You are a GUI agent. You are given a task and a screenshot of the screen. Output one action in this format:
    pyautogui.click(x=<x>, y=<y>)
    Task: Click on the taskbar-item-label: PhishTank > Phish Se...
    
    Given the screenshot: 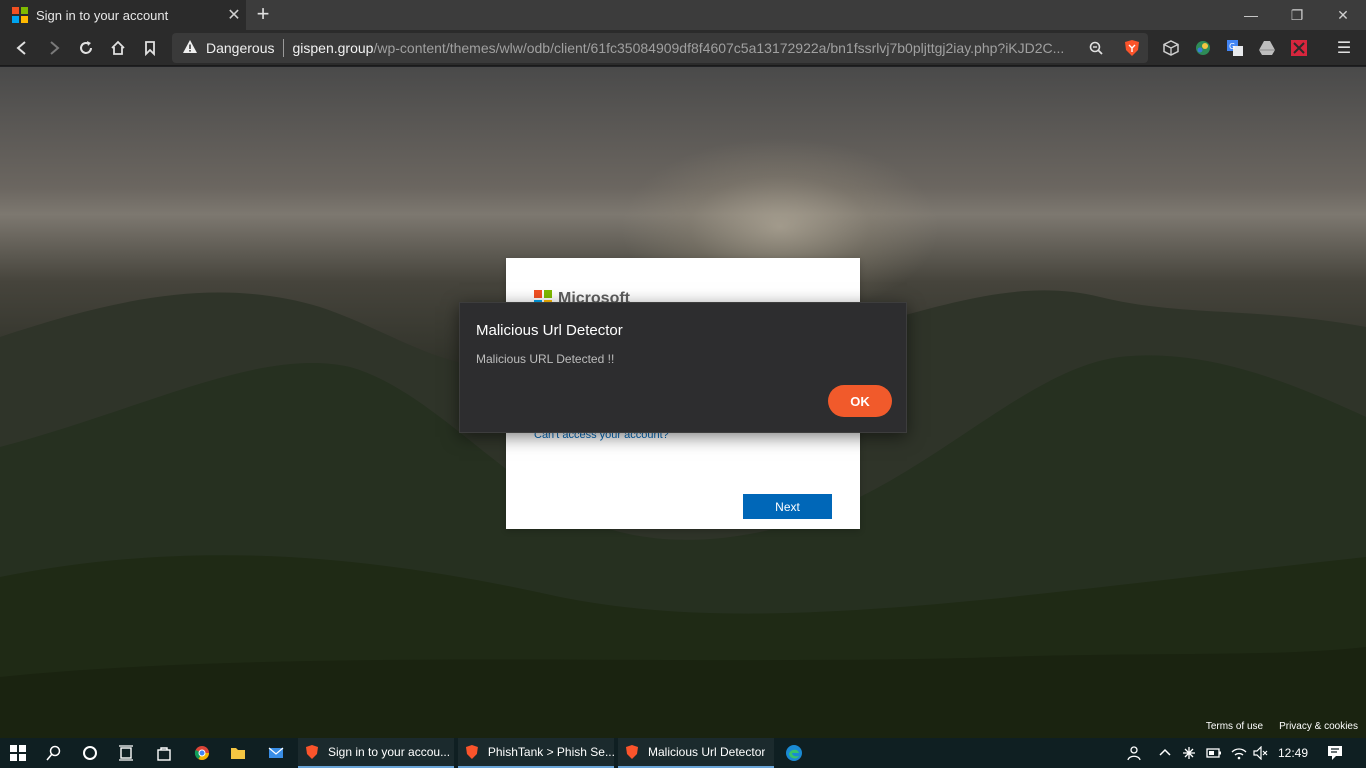 What is the action you would take?
    pyautogui.click(x=550, y=752)
    